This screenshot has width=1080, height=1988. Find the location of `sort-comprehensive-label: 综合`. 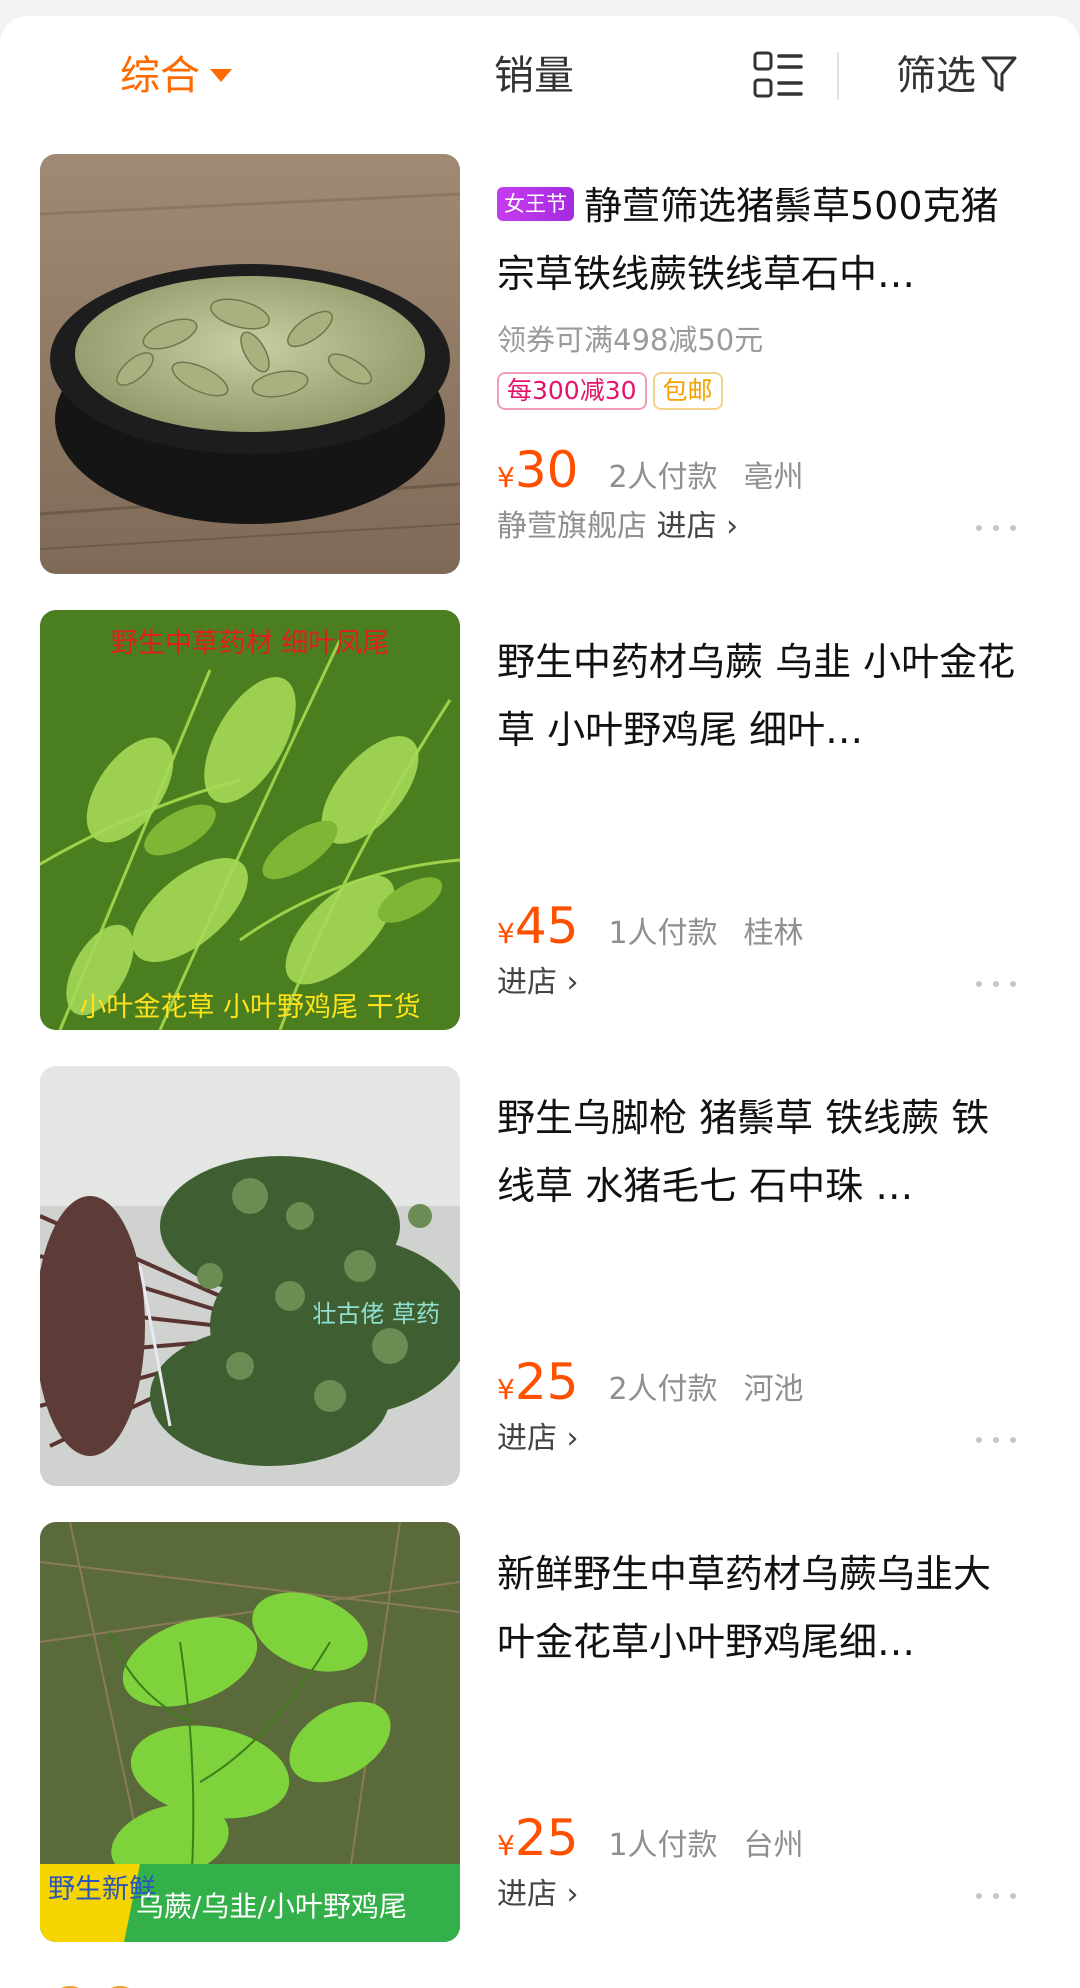

sort-comprehensive-label: 综合 is located at coordinates (160, 76).